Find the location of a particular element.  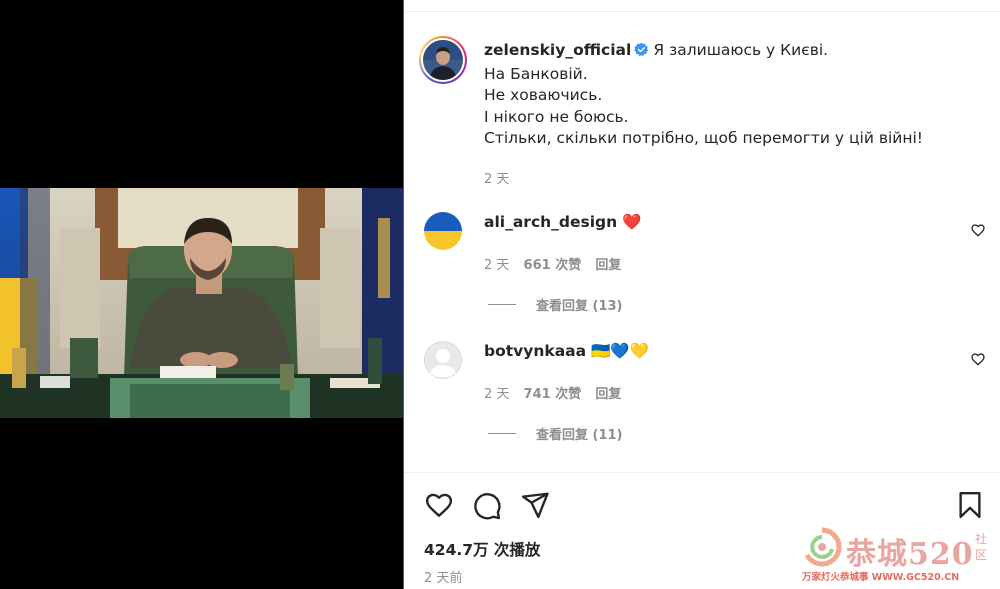

watermark-side: 社区 is located at coordinates (981, 547).